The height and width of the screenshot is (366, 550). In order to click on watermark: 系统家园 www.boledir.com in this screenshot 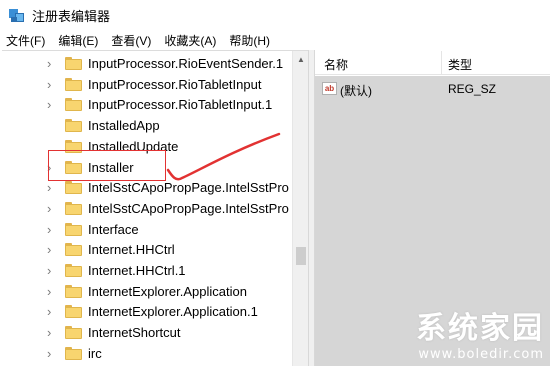, I will do `click(480, 332)`.